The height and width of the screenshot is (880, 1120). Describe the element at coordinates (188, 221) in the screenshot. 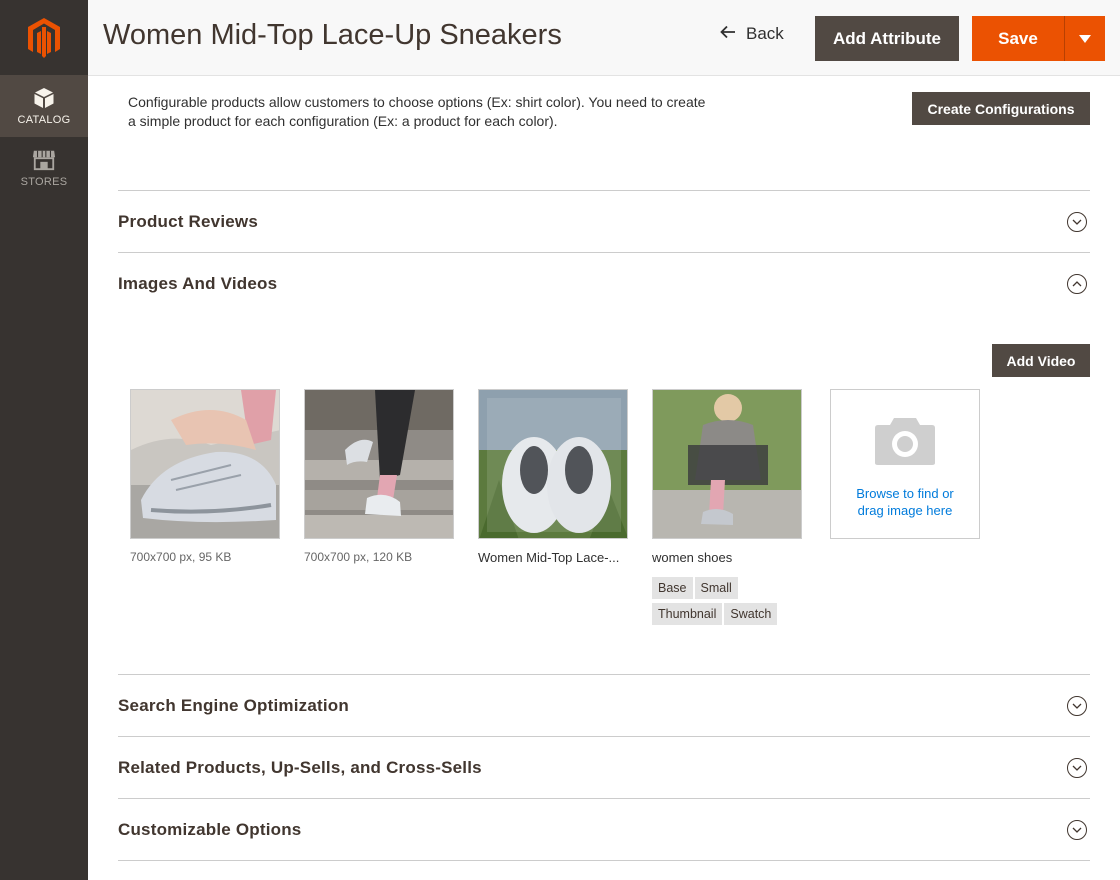

I see `section-title: Product Reviews` at that location.